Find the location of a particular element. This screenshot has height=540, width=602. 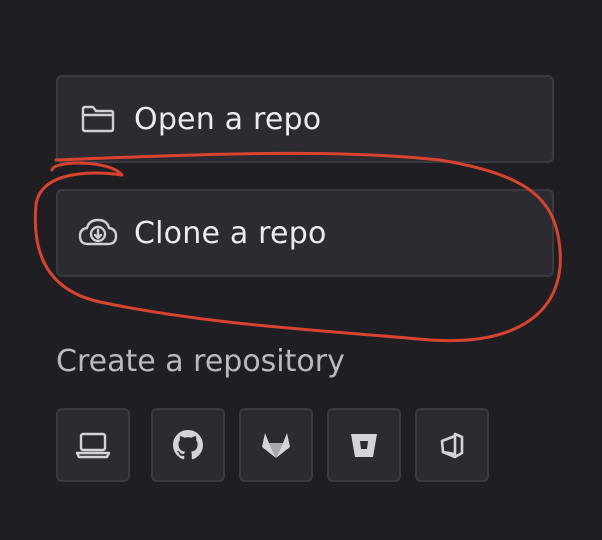

laptop-icon is located at coordinates (93, 445).